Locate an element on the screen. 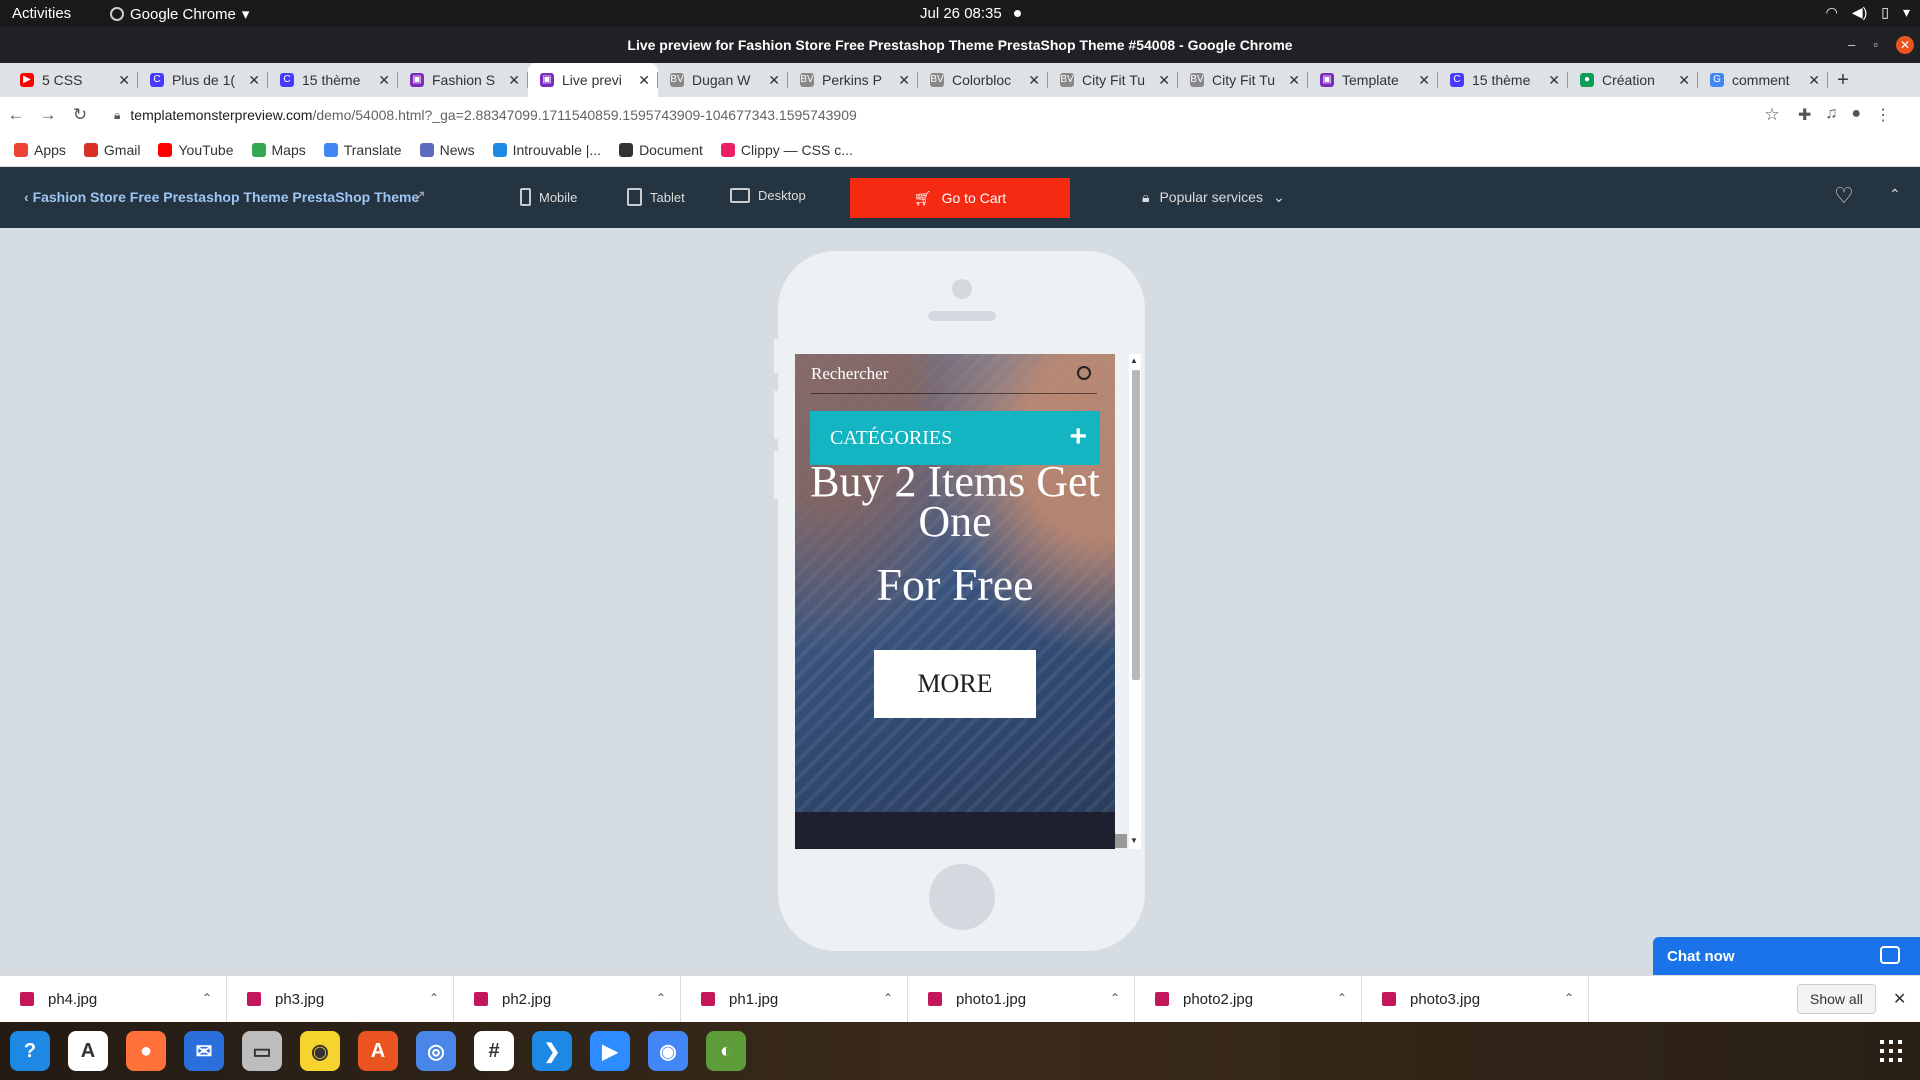 The image size is (1920, 1080). download-item: photo3.jpg ⌃ is located at coordinates (1475, 999).